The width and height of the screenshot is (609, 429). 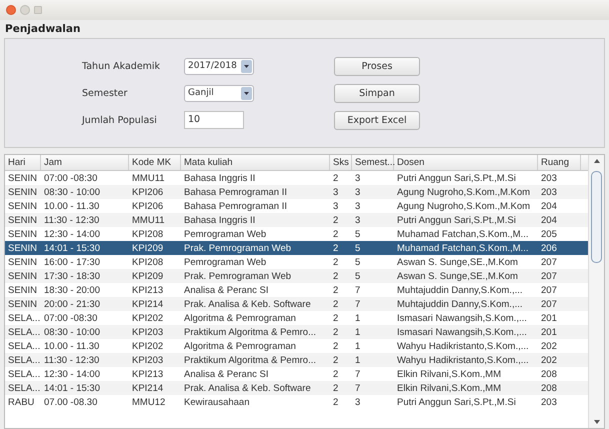 I want to click on table-cell-text: 08:30 - 10:00, so click(x=72, y=192).